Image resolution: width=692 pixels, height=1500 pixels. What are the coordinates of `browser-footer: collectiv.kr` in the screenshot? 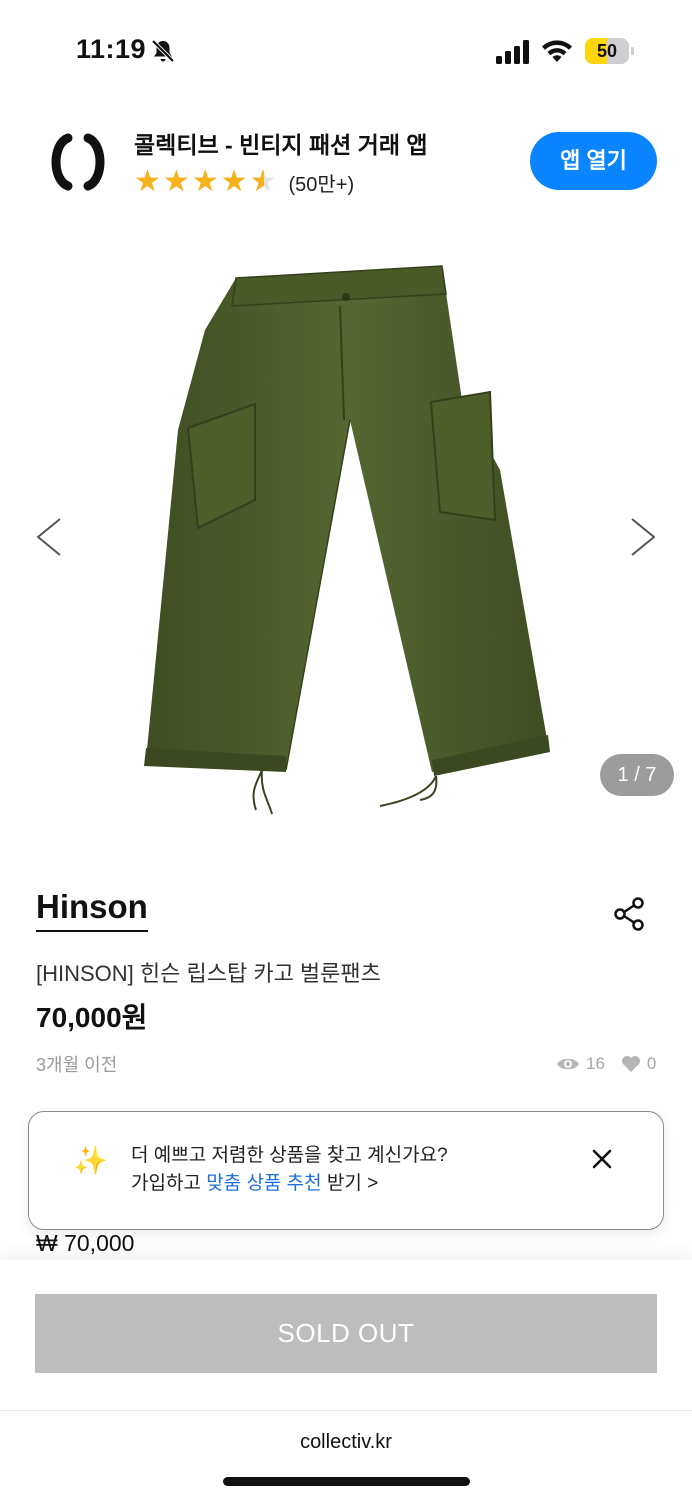 It's located at (346, 1455).